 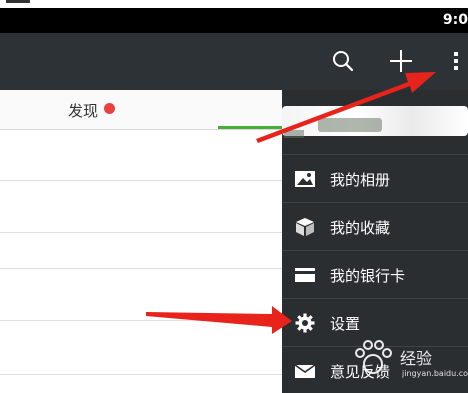 What do you see at coordinates (368, 276) in the screenshot?
I see `menu-item-label: 我的银行卡` at bounding box center [368, 276].